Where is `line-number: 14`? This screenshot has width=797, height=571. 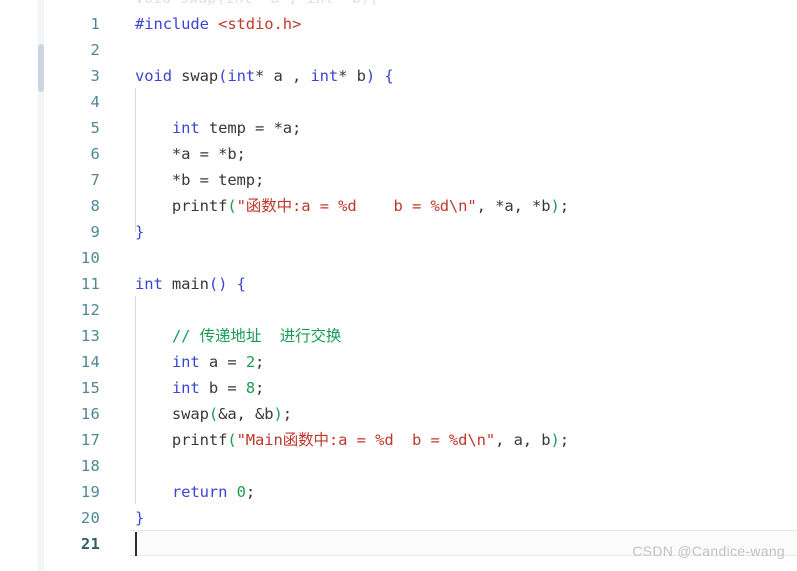
line-number: 14 is located at coordinates (90, 362).